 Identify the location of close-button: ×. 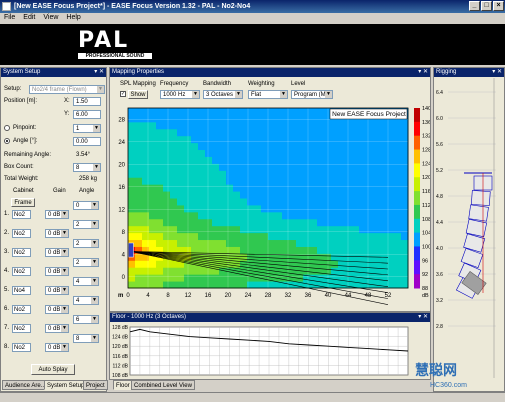
(498, 6).